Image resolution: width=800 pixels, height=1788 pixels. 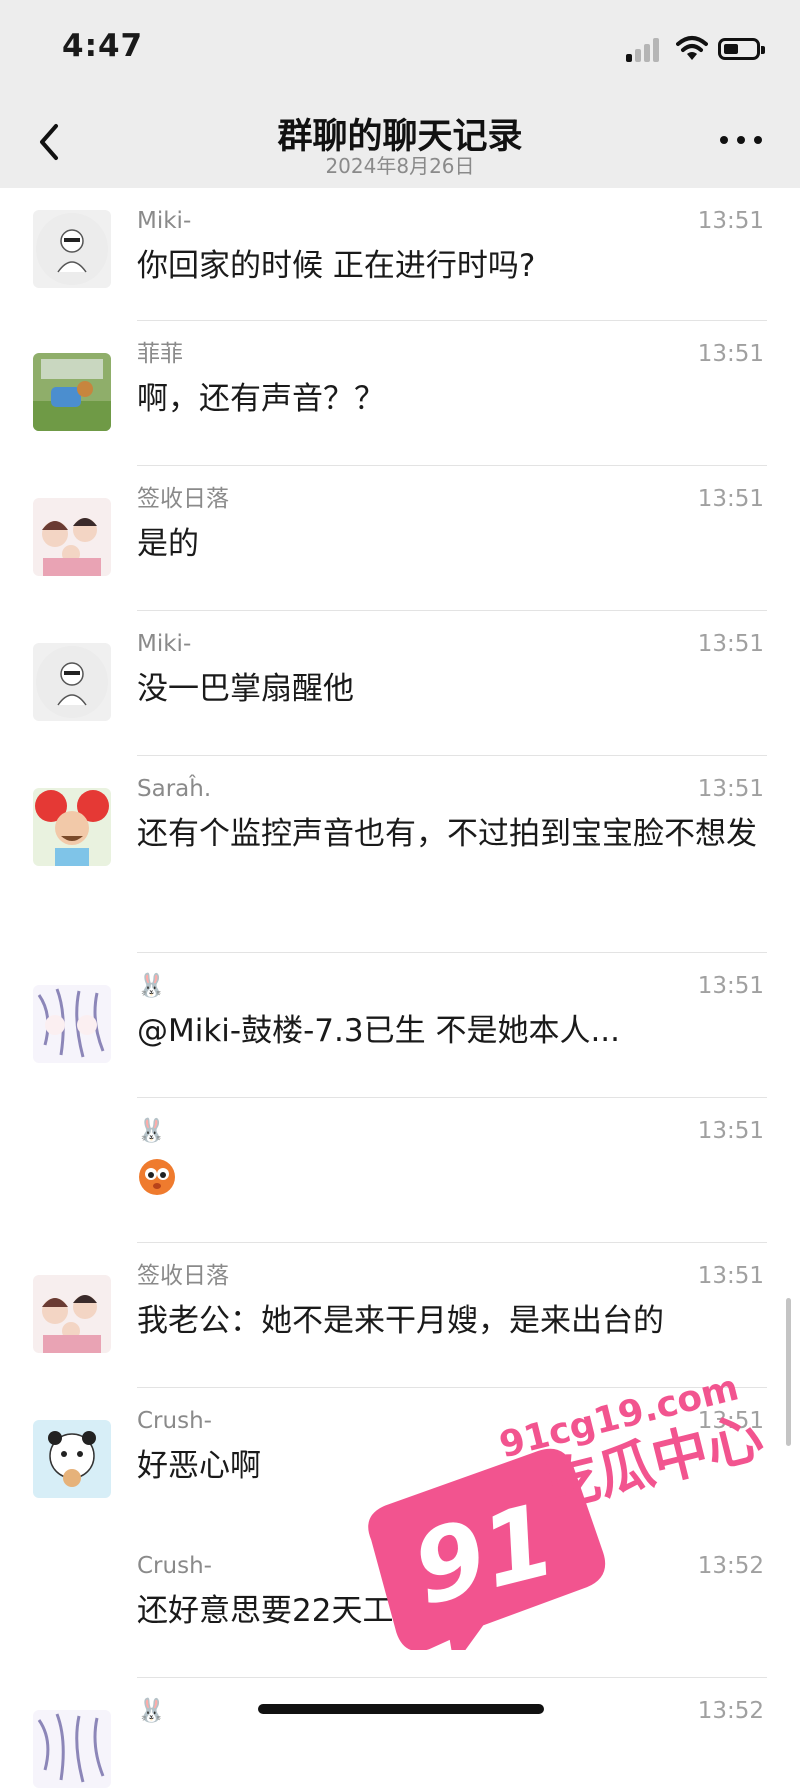 What do you see at coordinates (400, 50) in the screenshot?
I see `status-bar: 4:47` at bounding box center [400, 50].